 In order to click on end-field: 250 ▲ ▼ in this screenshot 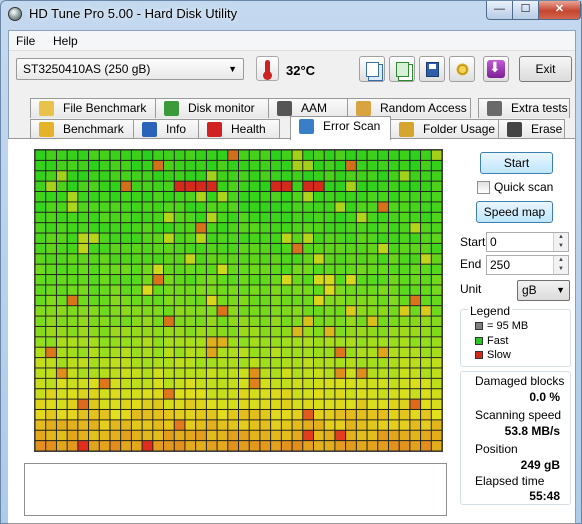, I will do `click(527, 265)`.